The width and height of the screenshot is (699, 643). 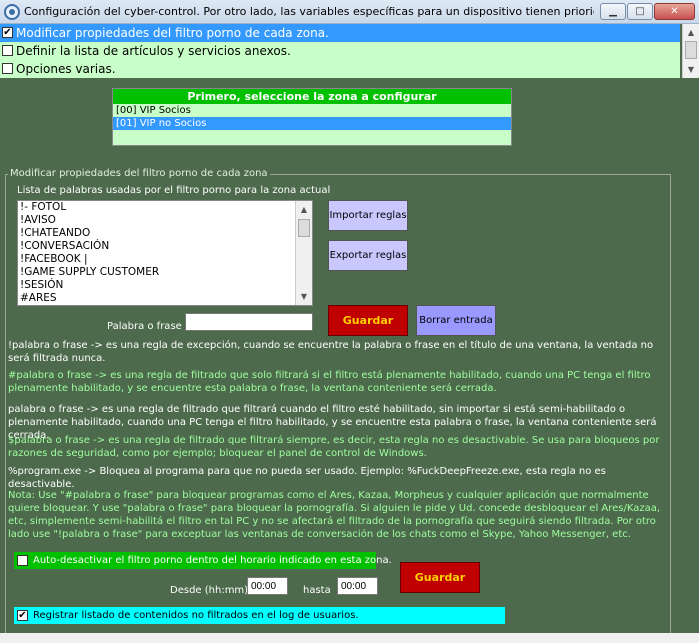 I want to click on close-button: ✕, so click(x=674, y=11).